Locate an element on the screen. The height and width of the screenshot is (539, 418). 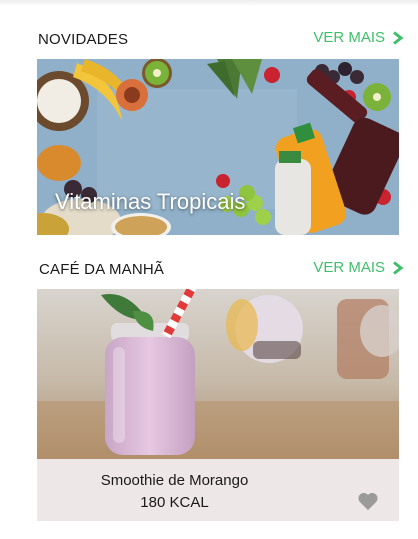
recipe-calories: 180 KCAL is located at coordinates (174, 502).